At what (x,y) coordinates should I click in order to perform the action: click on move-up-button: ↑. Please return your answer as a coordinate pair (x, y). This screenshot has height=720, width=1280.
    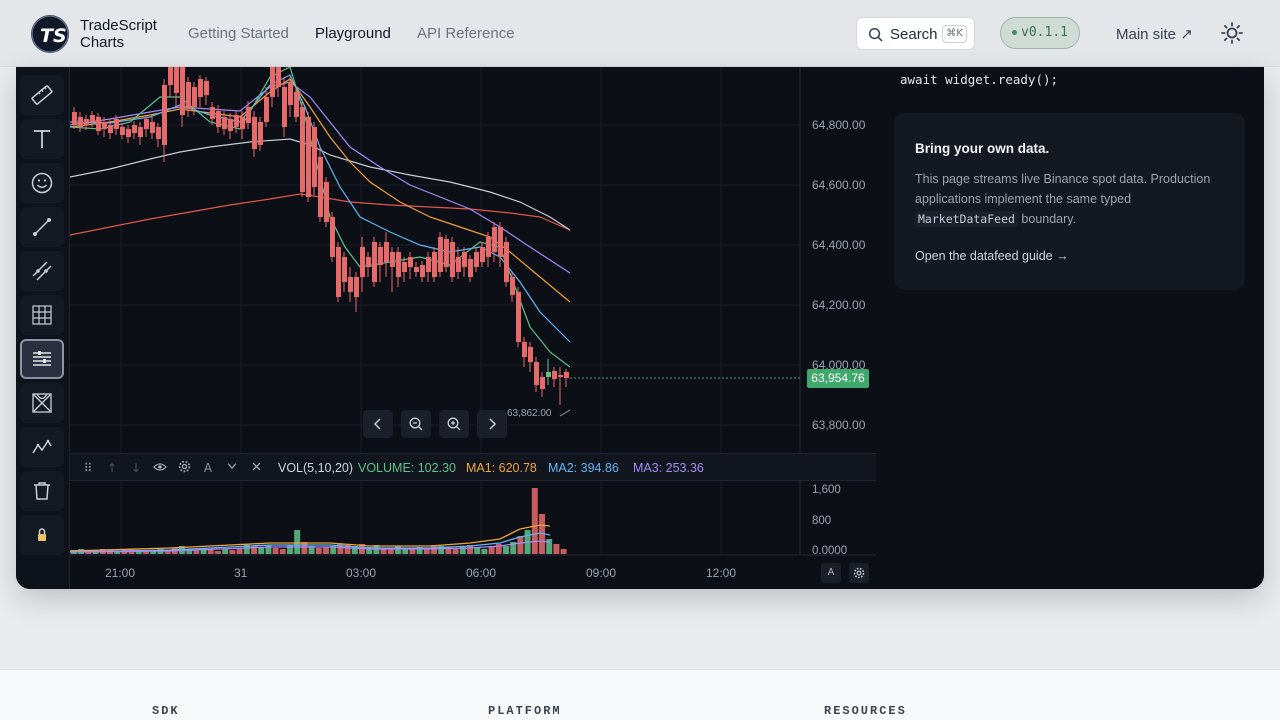
    Looking at the image, I should click on (112, 468).